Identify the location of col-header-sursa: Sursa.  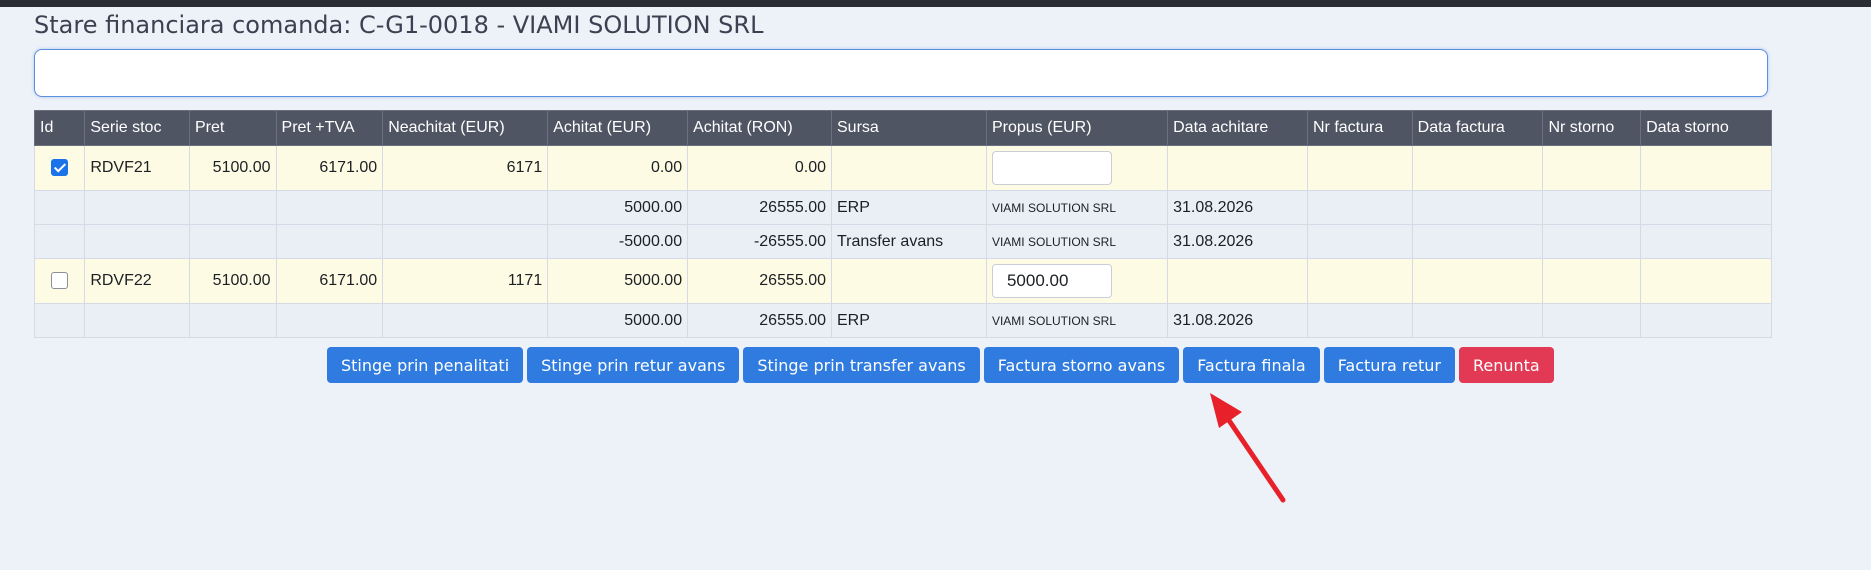
(909, 128).